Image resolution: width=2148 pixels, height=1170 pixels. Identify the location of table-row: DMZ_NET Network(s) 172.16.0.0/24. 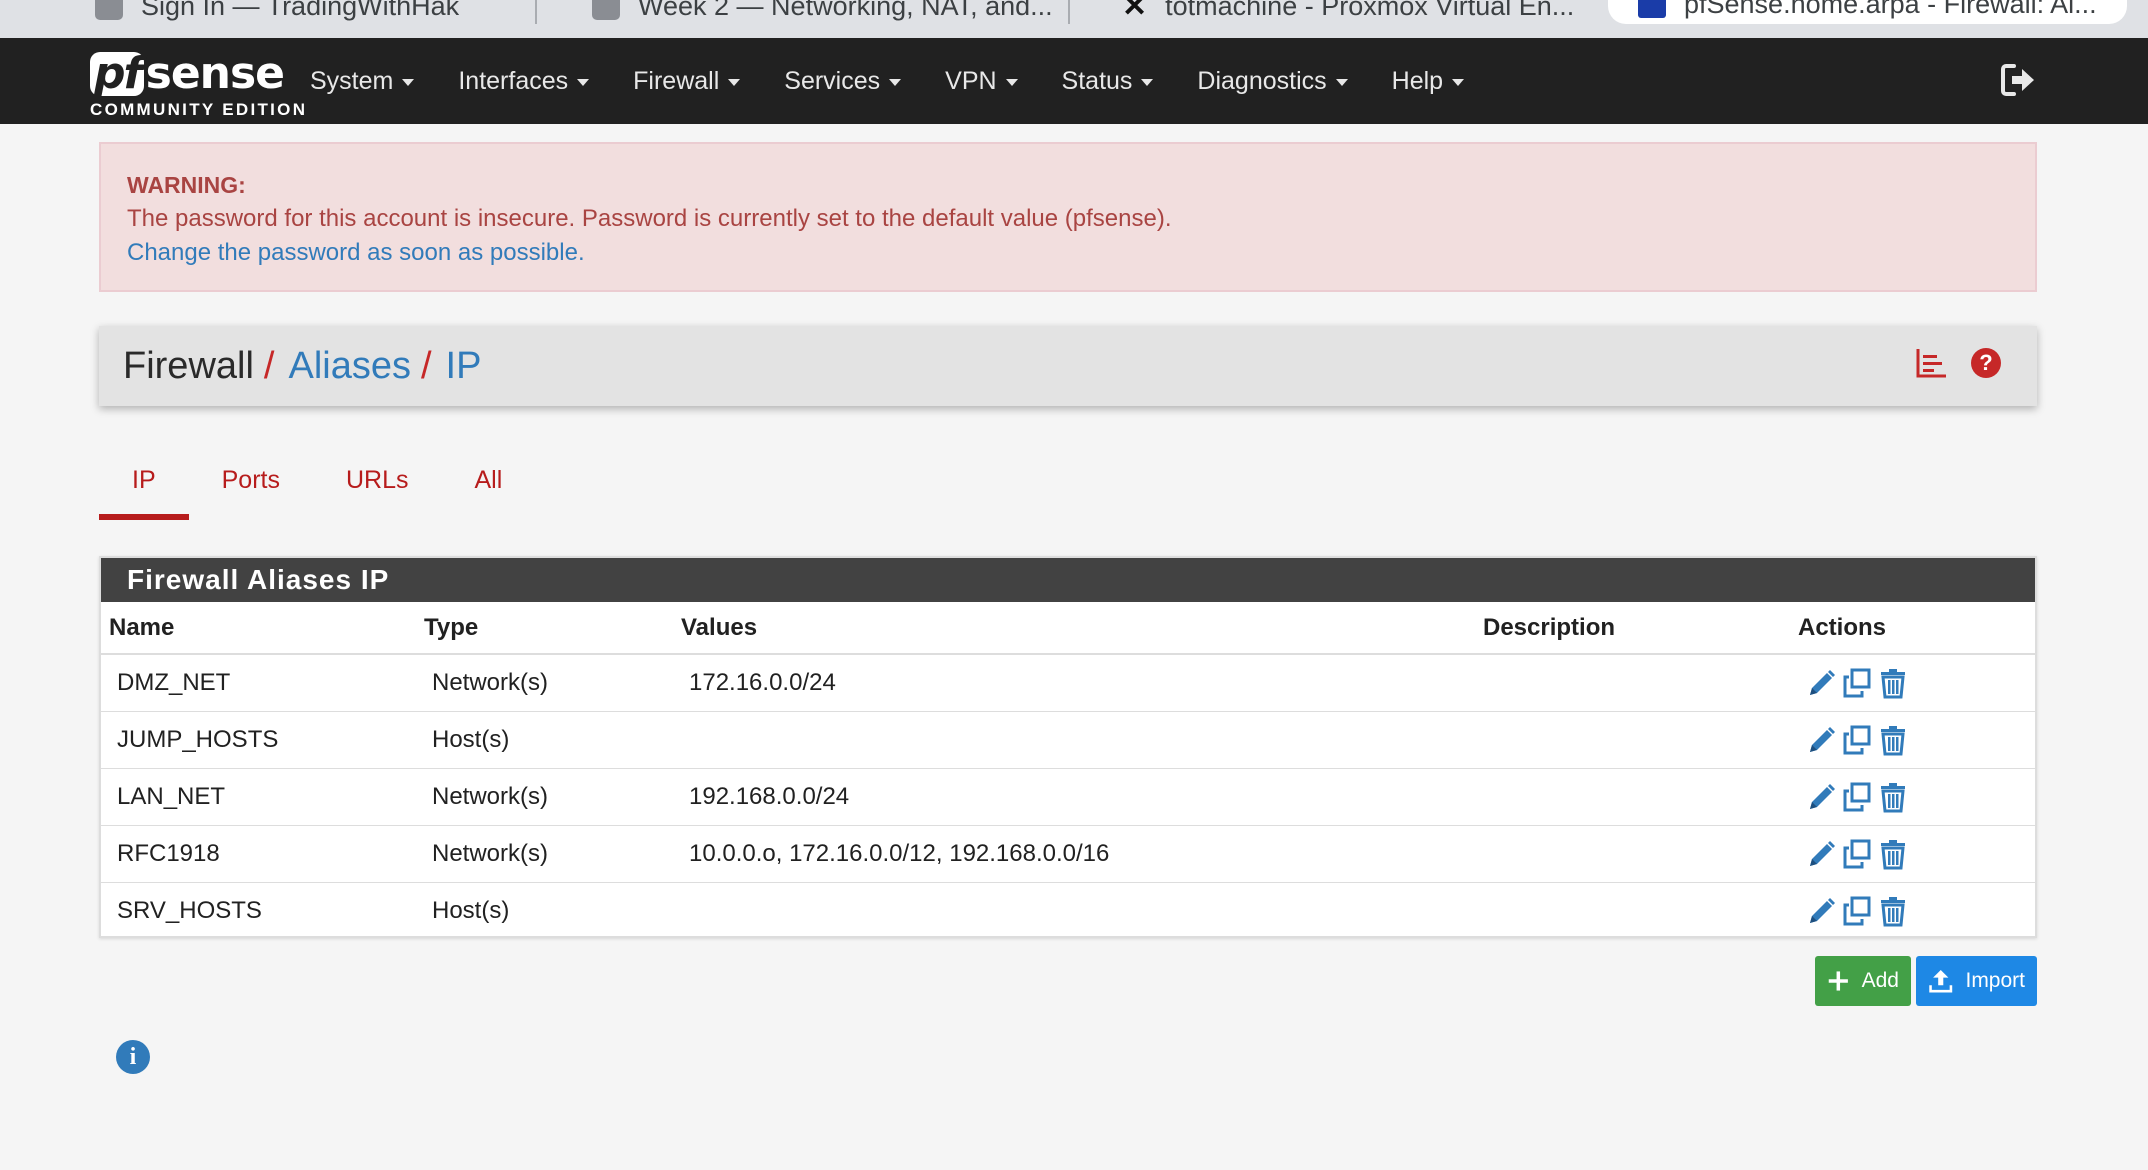
(1068, 683).